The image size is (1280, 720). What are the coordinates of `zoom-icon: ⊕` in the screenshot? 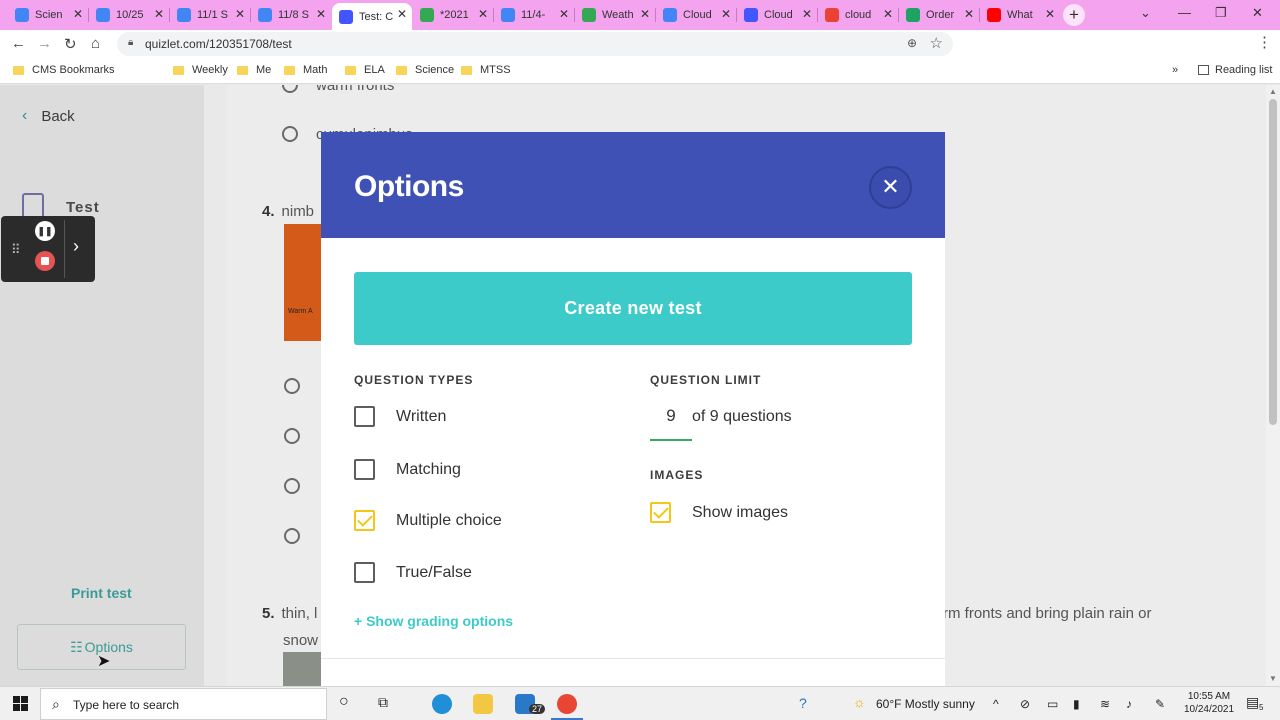 It's located at (912, 43).